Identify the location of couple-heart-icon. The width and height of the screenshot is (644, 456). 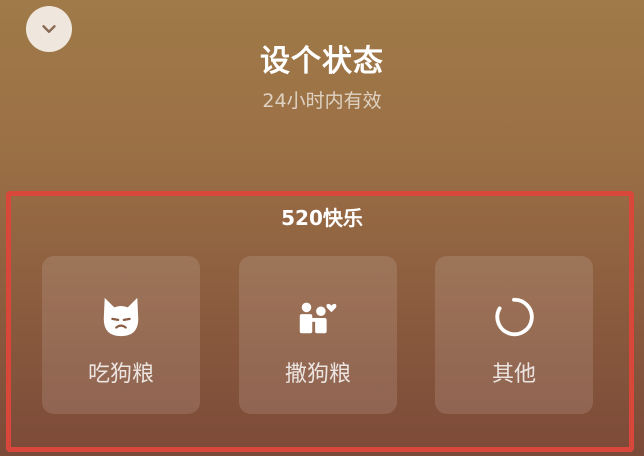
(318, 317).